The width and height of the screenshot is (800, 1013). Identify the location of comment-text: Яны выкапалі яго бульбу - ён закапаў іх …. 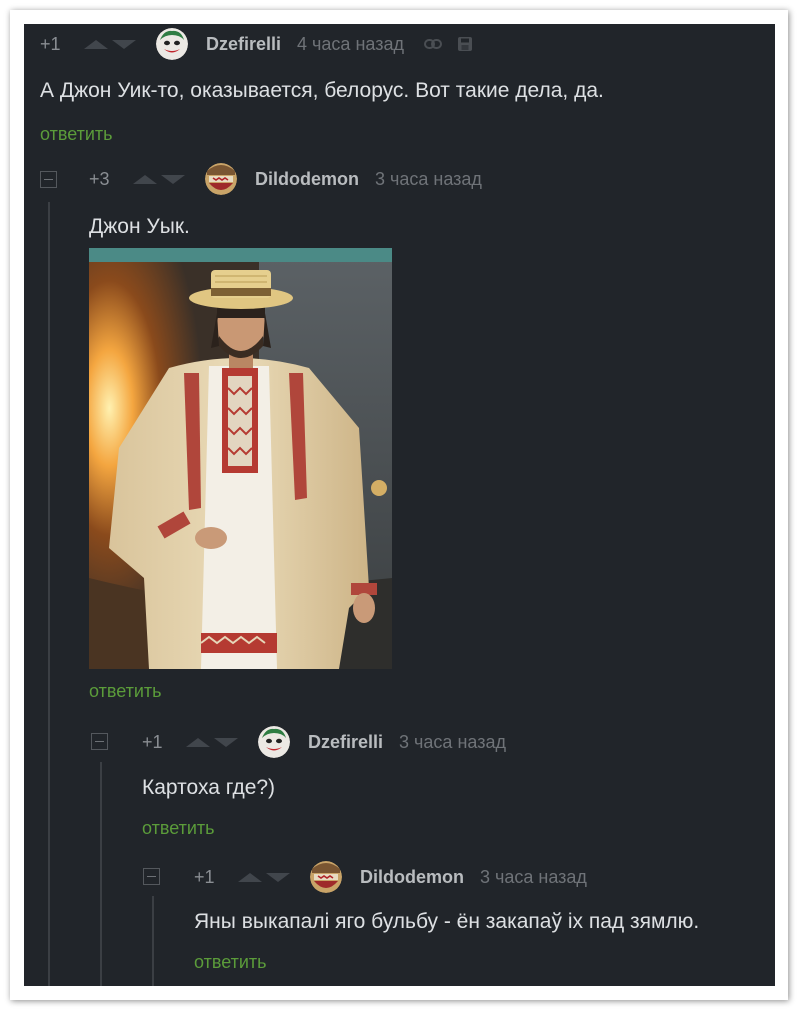
(447, 921).